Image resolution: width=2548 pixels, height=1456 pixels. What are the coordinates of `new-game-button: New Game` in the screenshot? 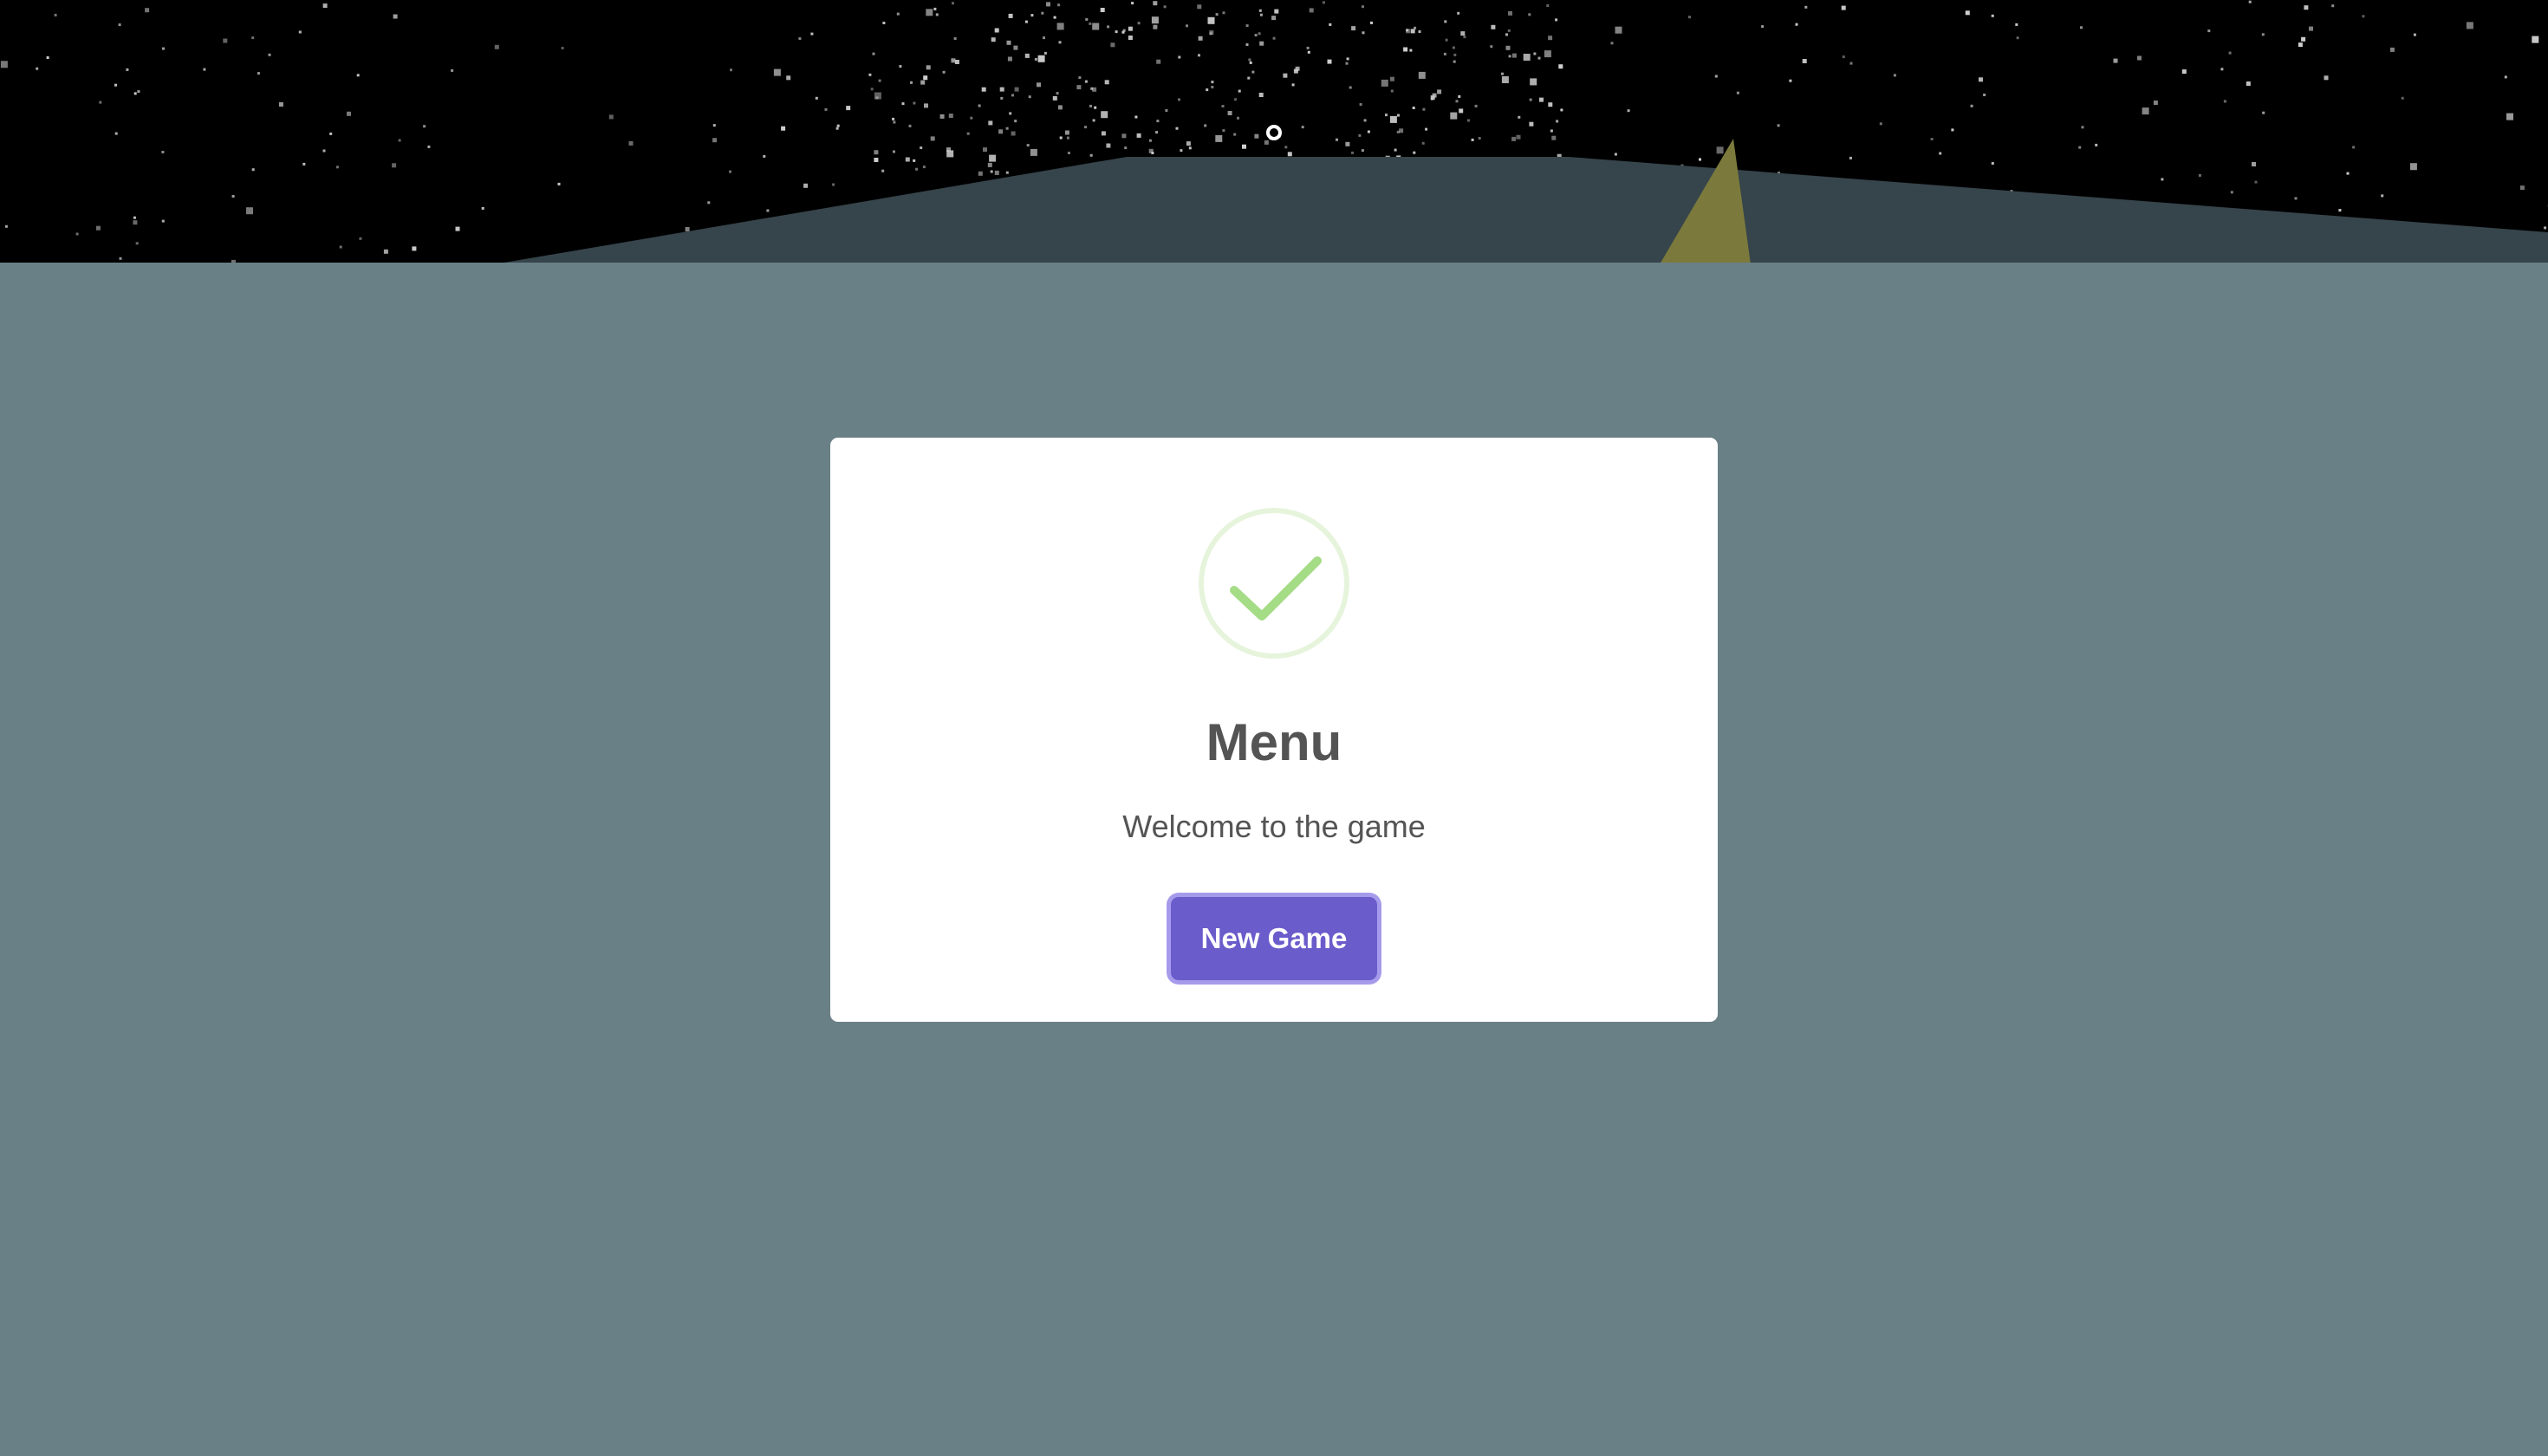 It's located at (1274, 938).